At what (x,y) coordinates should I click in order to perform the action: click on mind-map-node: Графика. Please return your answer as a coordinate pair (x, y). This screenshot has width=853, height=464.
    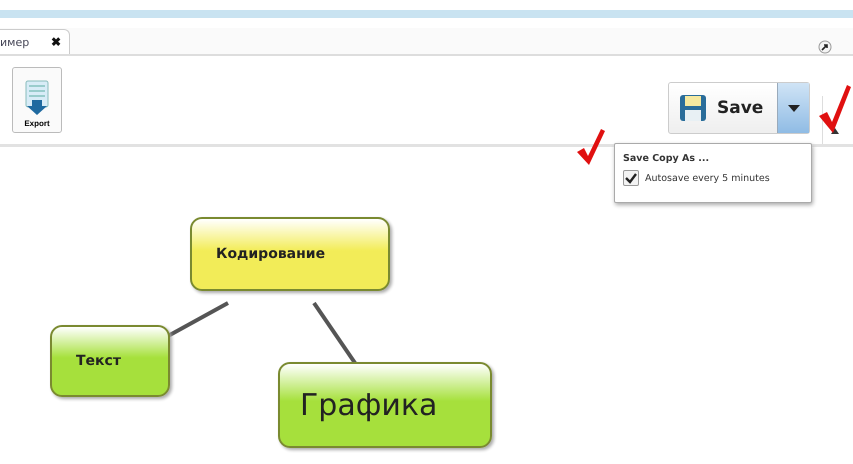
    Looking at the image, I should click on (385, 405).